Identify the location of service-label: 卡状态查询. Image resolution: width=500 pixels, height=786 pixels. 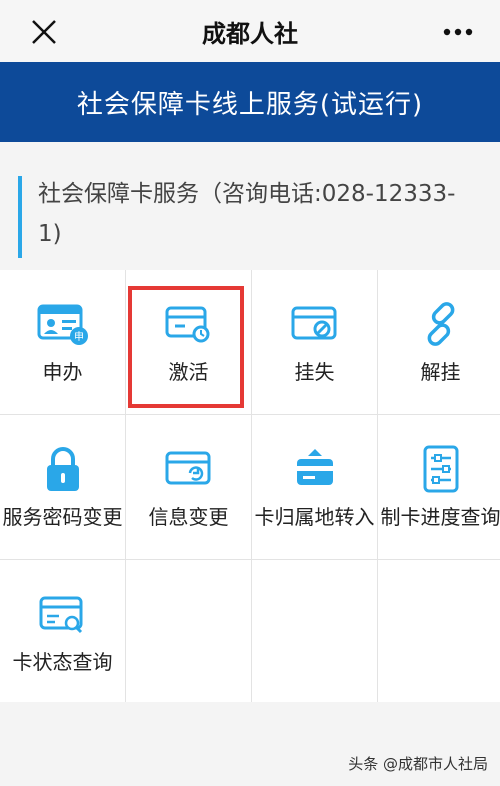
(62, 661).